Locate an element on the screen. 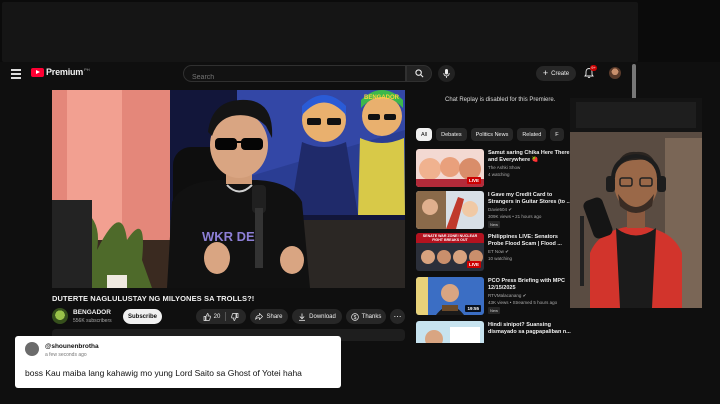  thanks-icon: $ is located at coordinates (354, 316).